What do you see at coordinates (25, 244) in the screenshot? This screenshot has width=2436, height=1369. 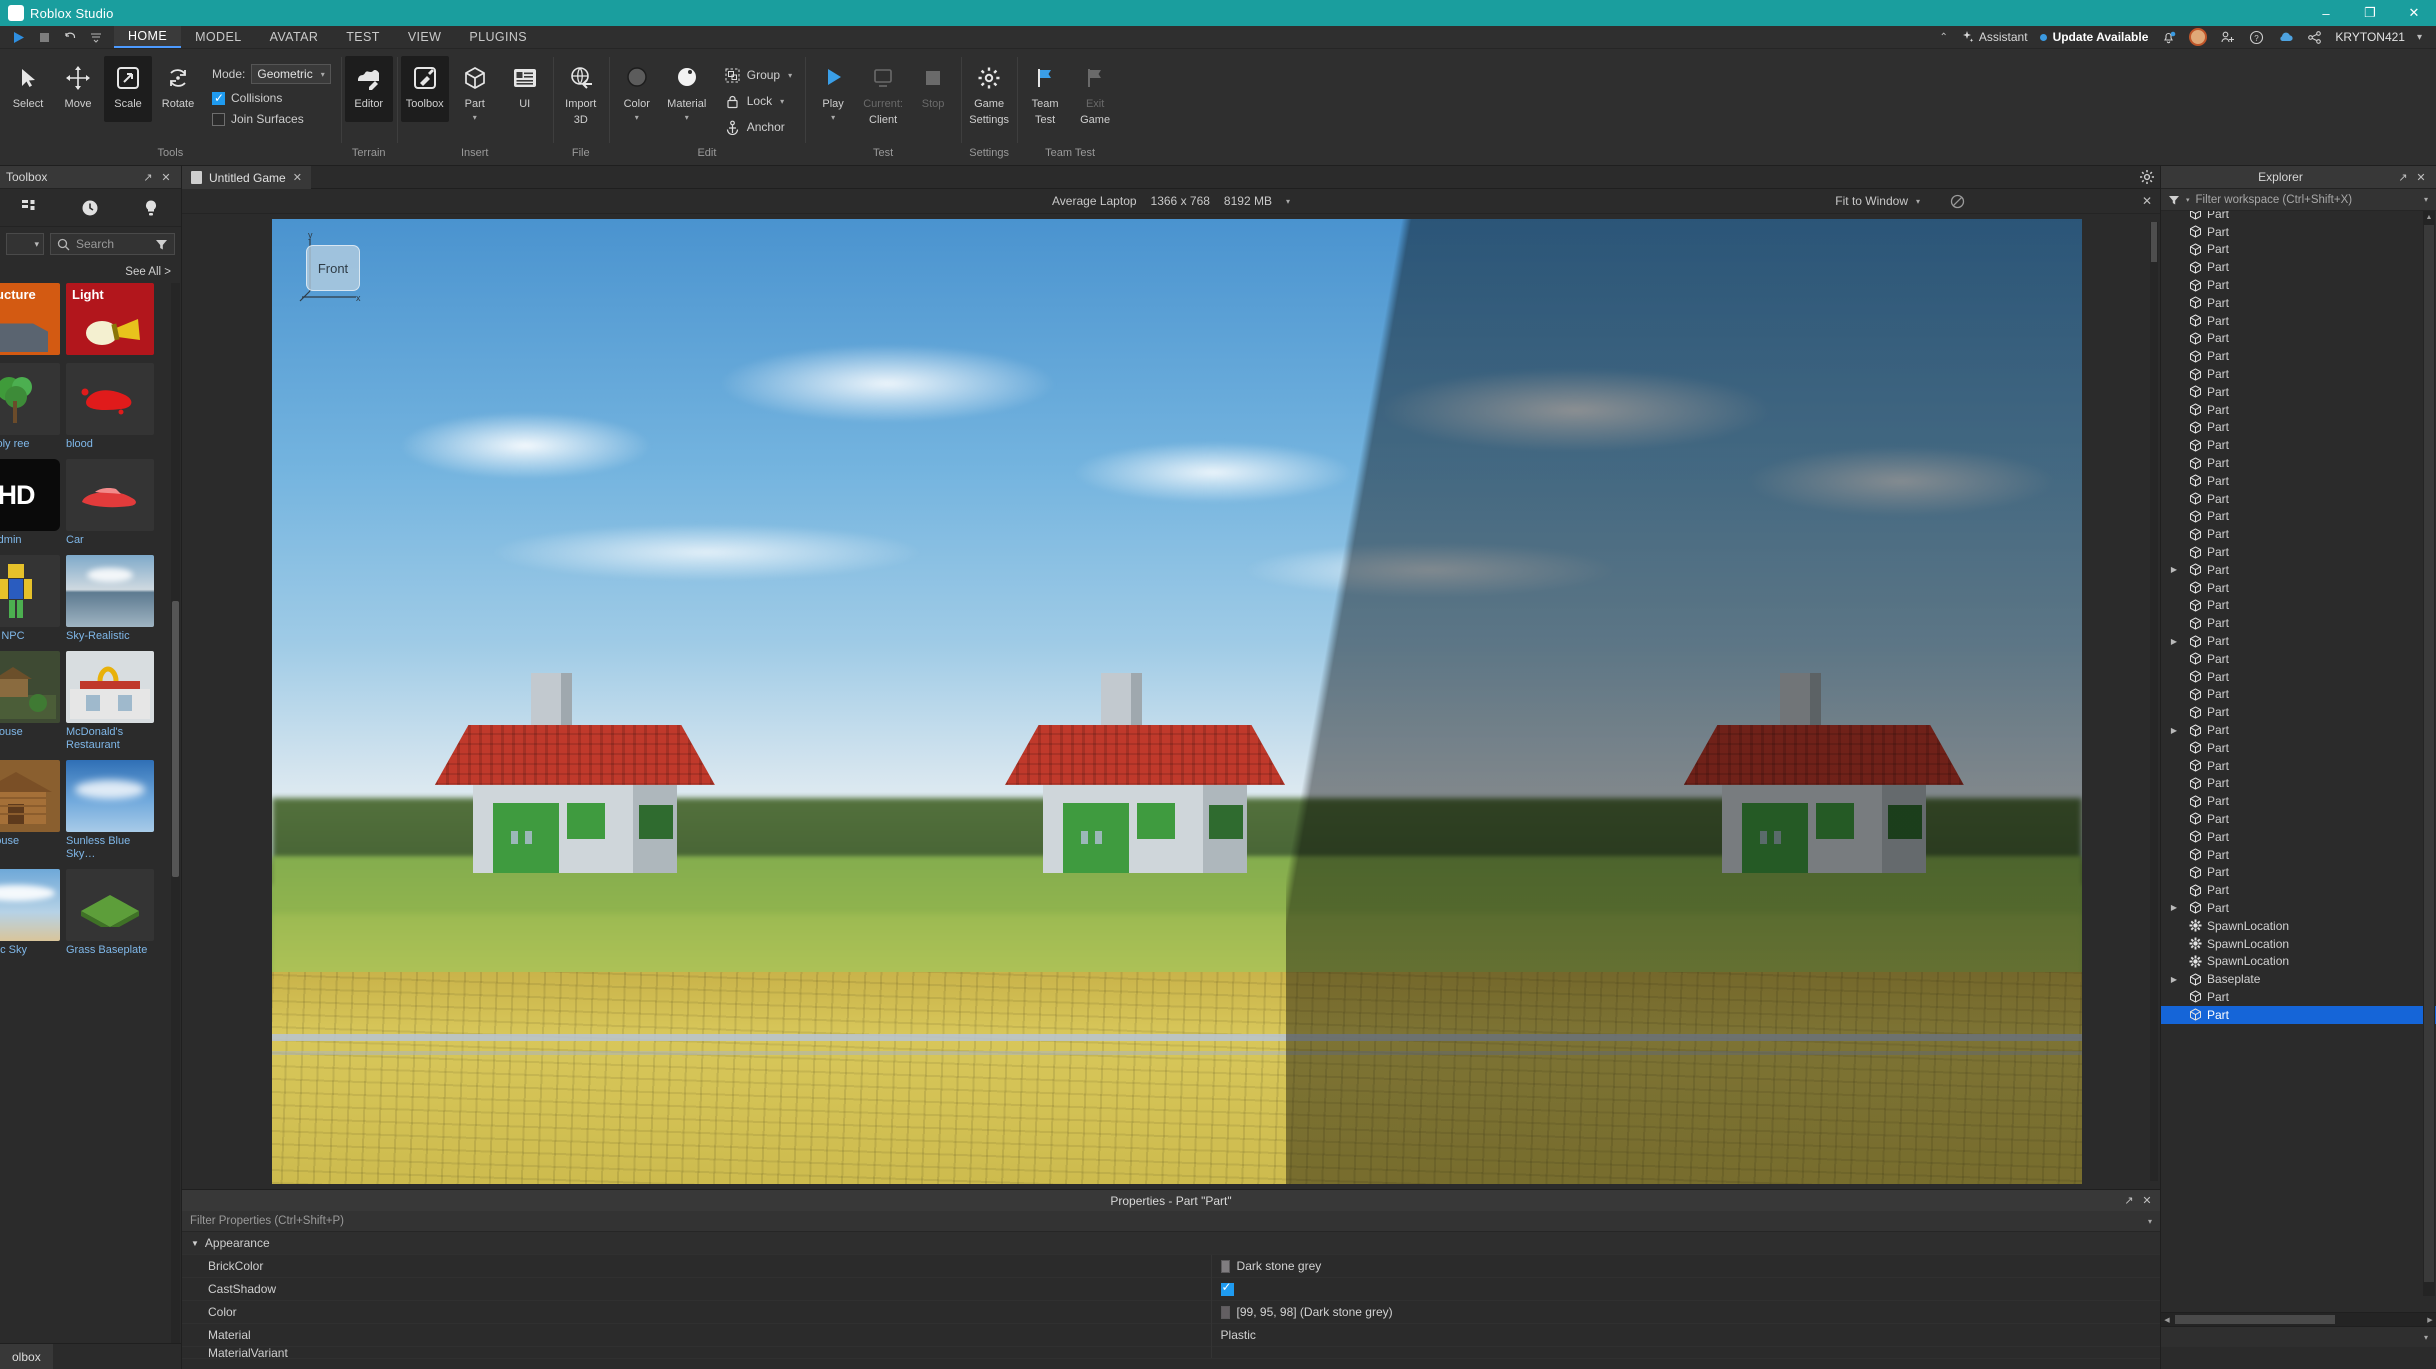 I see `toolbox-category-dropdown: ▾` at bounding box center [25, 244].